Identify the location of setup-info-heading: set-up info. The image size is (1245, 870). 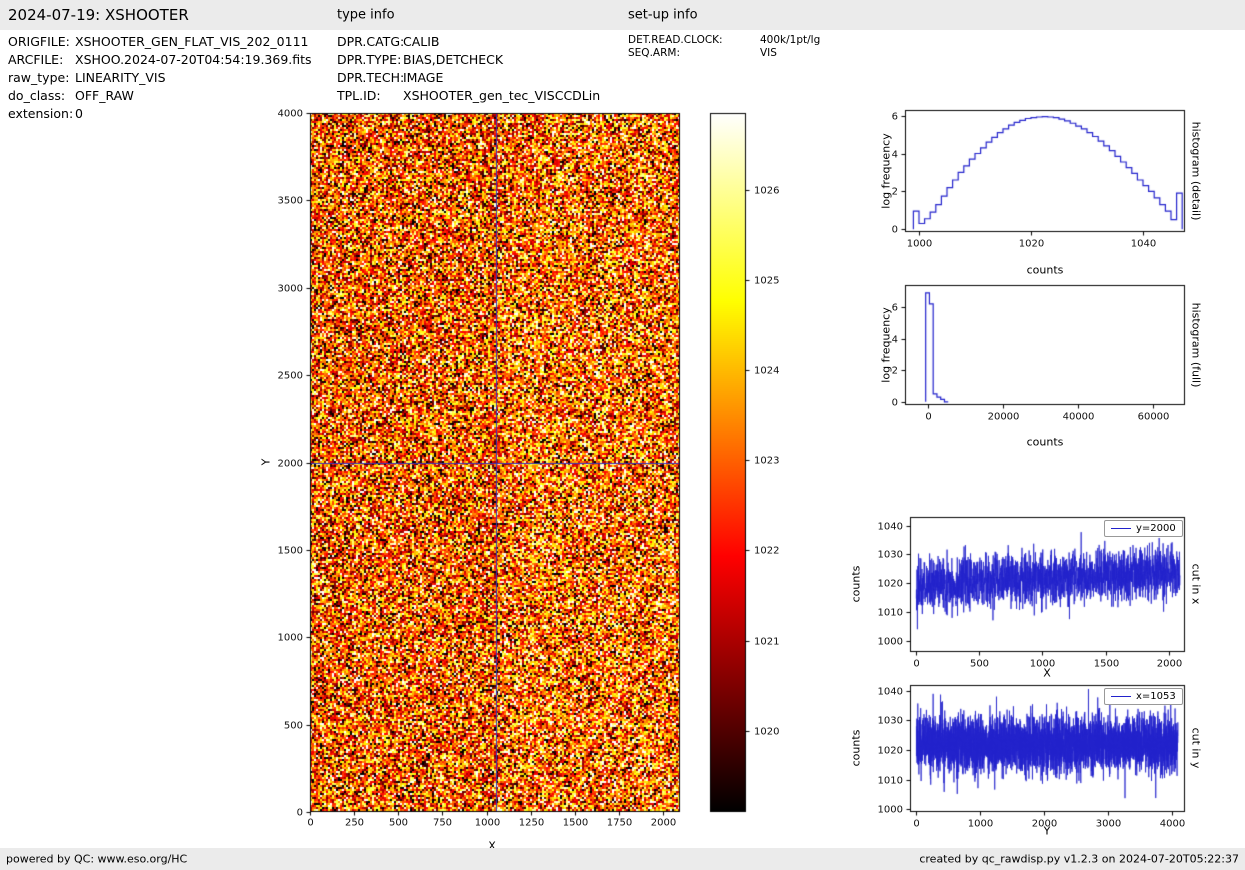
(663, 15).